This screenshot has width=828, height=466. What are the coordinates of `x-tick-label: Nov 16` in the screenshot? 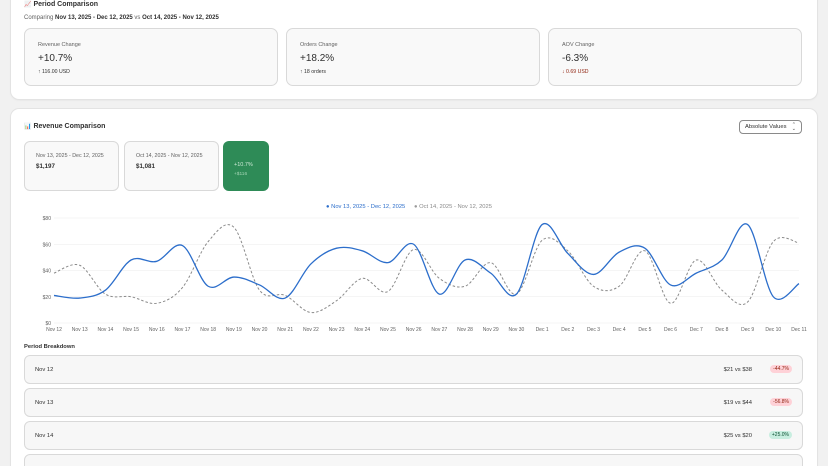 It's located at (157, 330).